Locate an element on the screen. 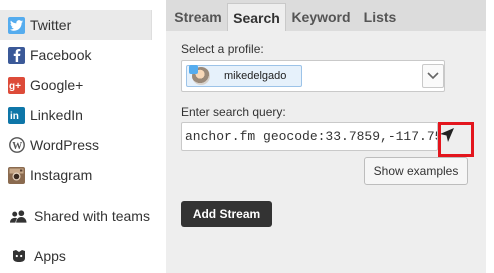 This screenshot has height=273, width=494. sidebar-item-label: Facebook is located at coordinates (61, 55).